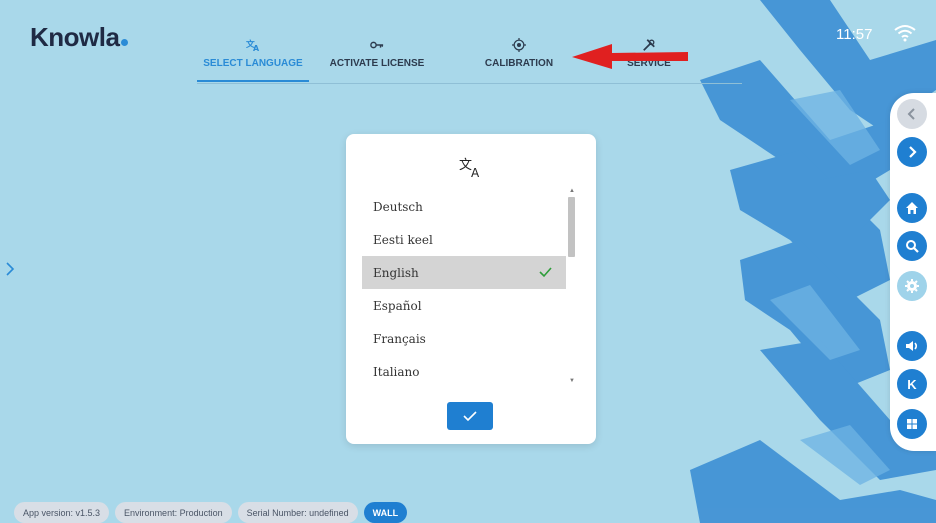 This screenshot has height=523, width=936. I want to click on tab-label: SELECT LANGUAGE, so click(253, 63).